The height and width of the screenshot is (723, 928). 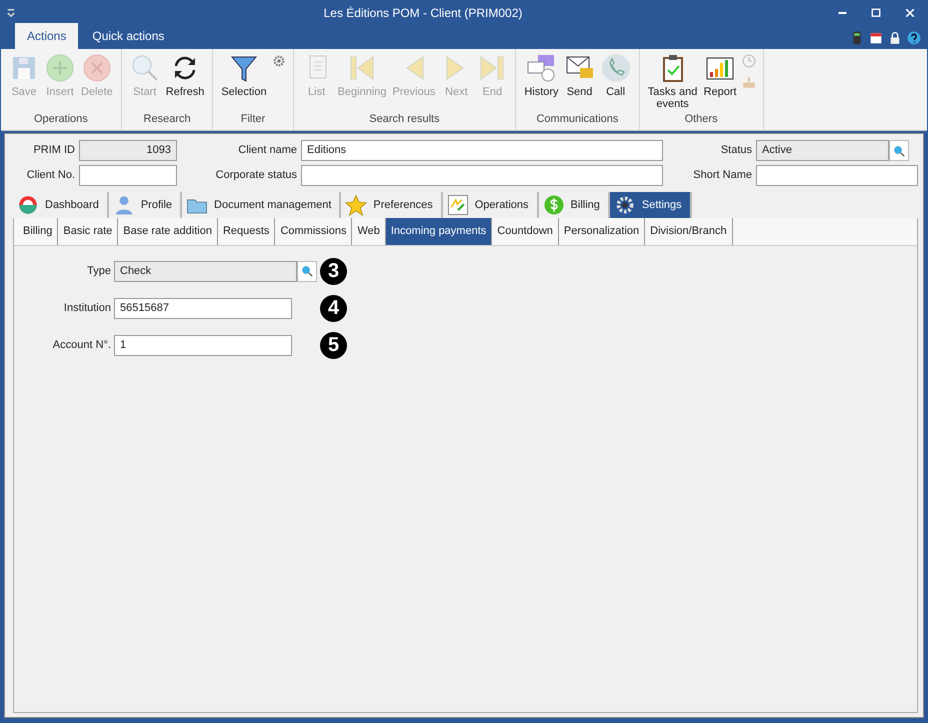 What do you see at coordinates (673, 81) in the screenshot?
I see `ribbon-button: Tasks and events` at bounding box center [673, 81].